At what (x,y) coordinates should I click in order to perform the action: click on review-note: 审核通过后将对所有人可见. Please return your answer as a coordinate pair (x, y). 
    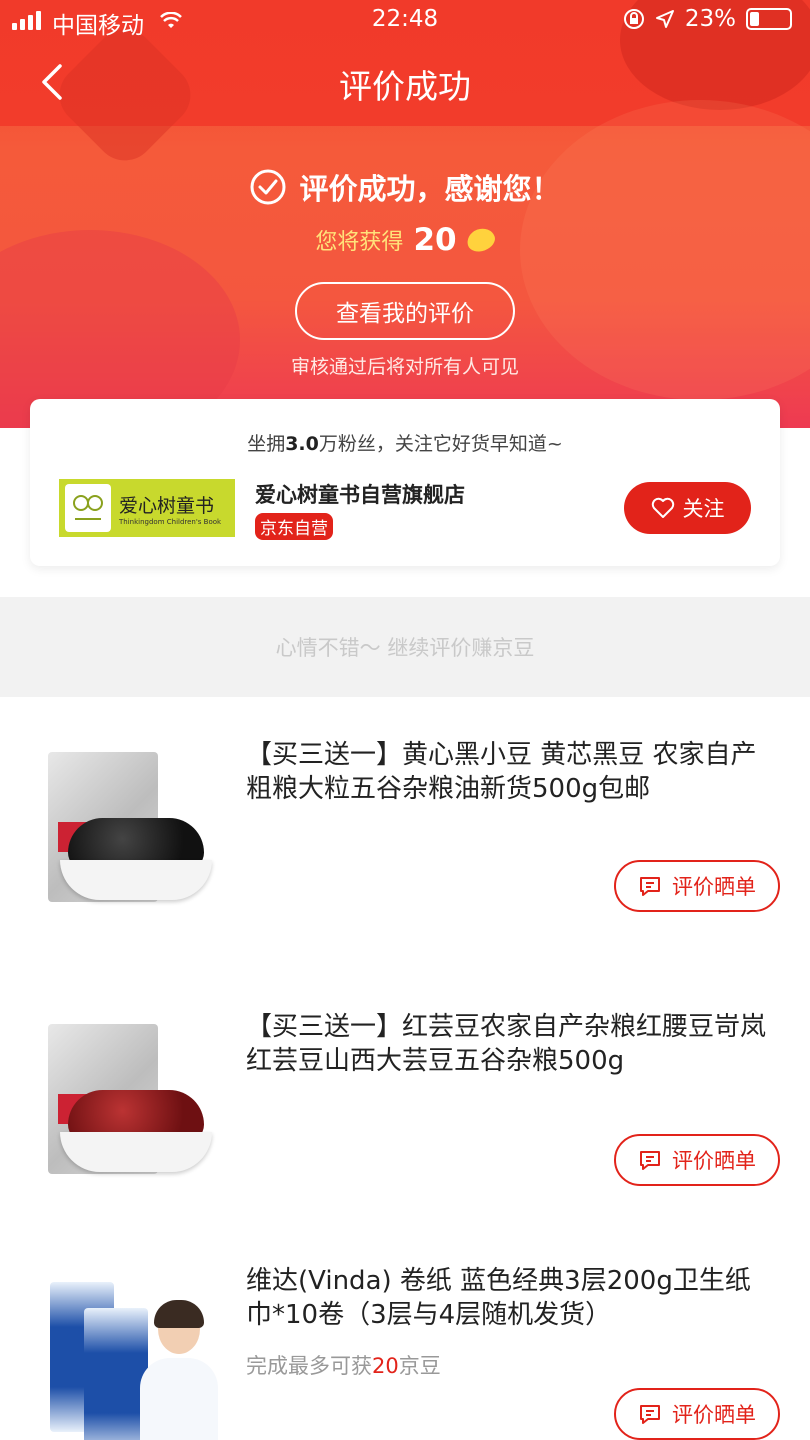
    Looking at the image, I should click on (404, 367).